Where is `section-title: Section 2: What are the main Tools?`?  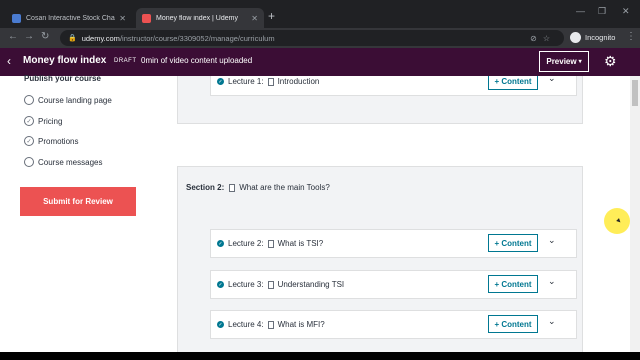
section-title: Section 2: What are the main Tools? is located at coordinates (258, 187).